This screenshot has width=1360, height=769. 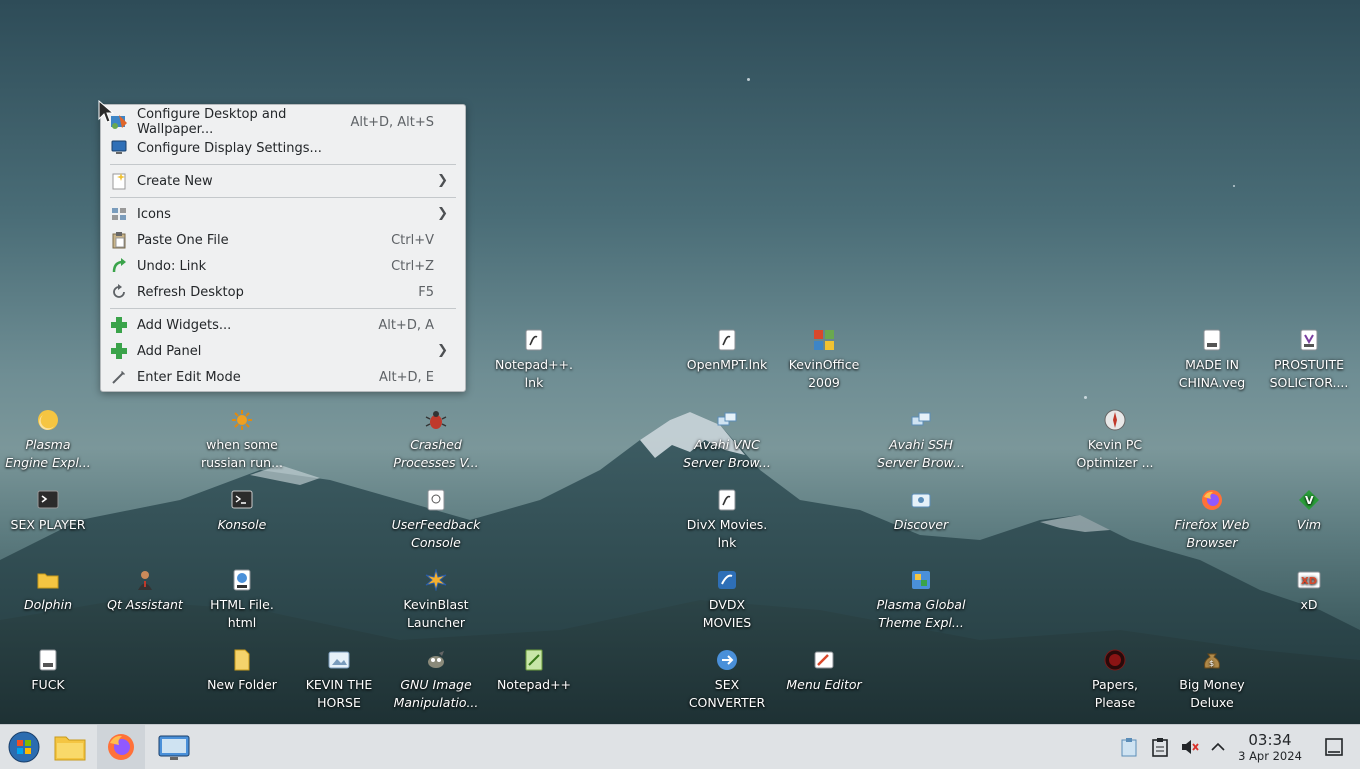 What do you see at coordinates (283, 377) in the screenshot?
I see `menu-item-enter-edit-mode: Enter Edit Mode Alt+D, E` at bounding box center [283, 377].